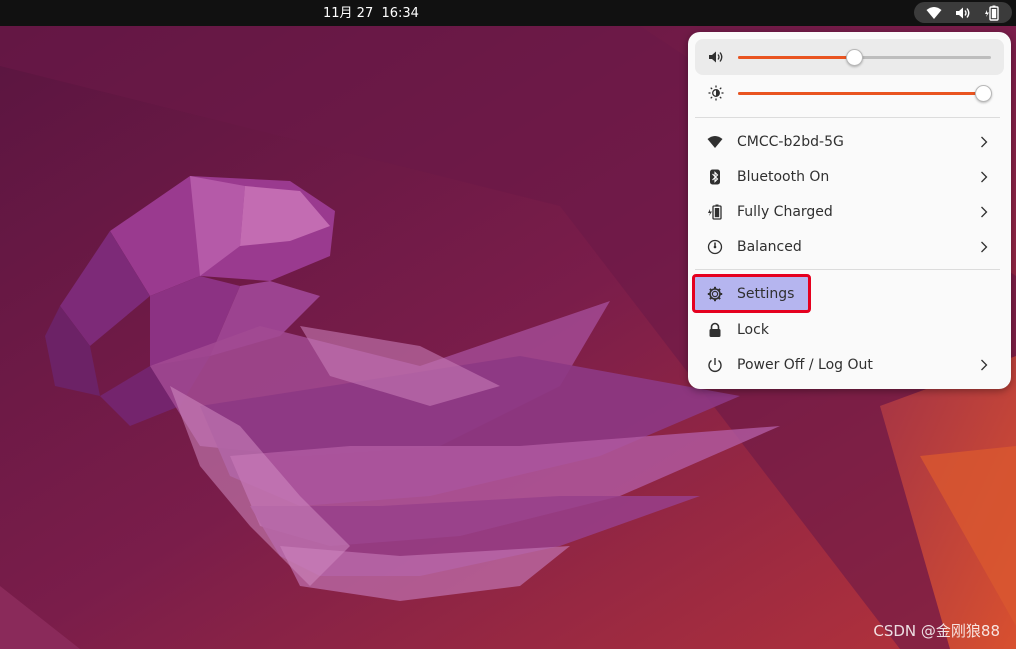 This screenshot has height=649, width=1016. Describe the element at coordinates (715, 364) in the screenshot. I see `power-icon` at that location.